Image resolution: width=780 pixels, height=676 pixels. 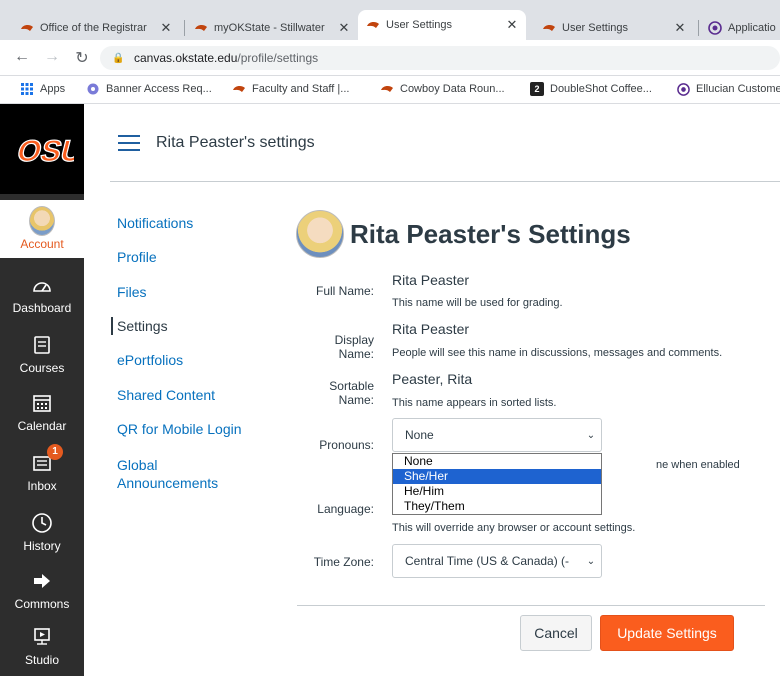 What do you see at coordinates (537, 89) in the screenshot?
I see `doubleshot-icon: 2` at bounding box center [537, 89].